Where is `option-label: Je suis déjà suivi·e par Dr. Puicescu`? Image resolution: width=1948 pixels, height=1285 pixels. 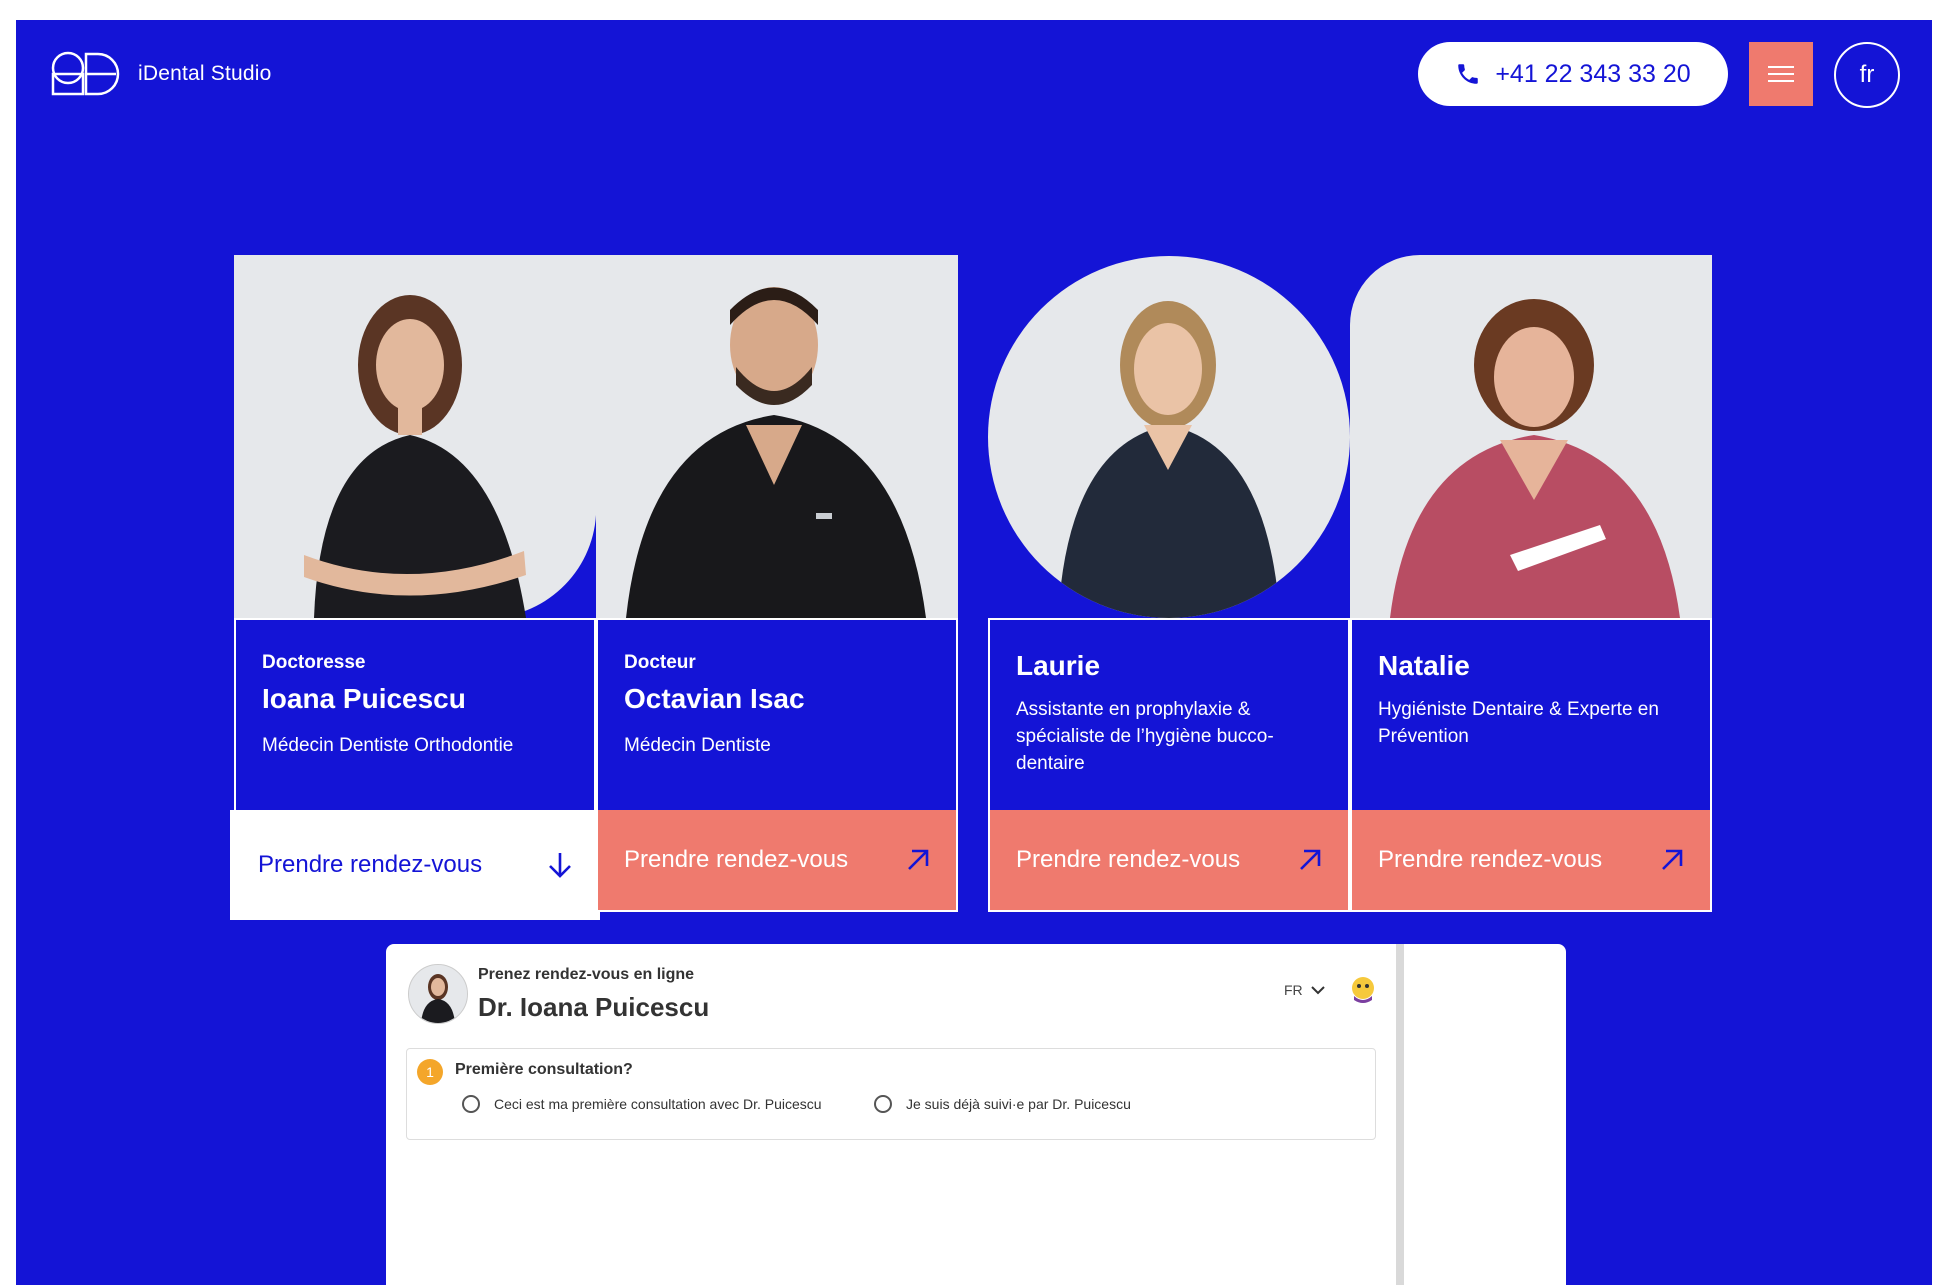 option-label: Je suis déjà suivi·e par Dr. Puicescu is located at coordinates (1018, 1104).